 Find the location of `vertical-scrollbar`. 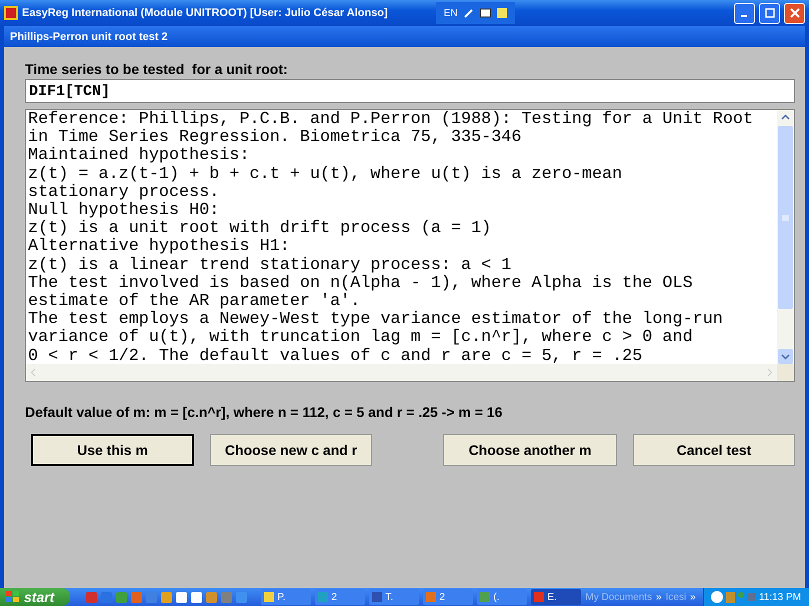

vertical-scrollbar is located at coordinates (785, 237).